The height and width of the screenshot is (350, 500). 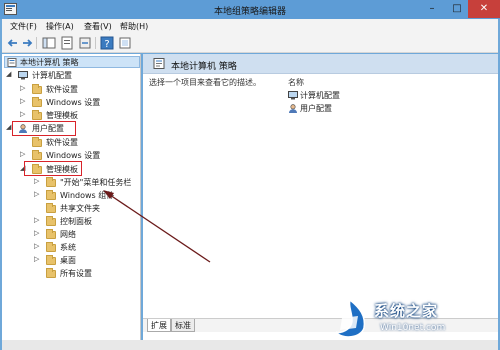 What do you see at coordinates (413, 328) in the screenshot?
I see `watermark-url: Win10net.com` at bounding box center [413, 328].